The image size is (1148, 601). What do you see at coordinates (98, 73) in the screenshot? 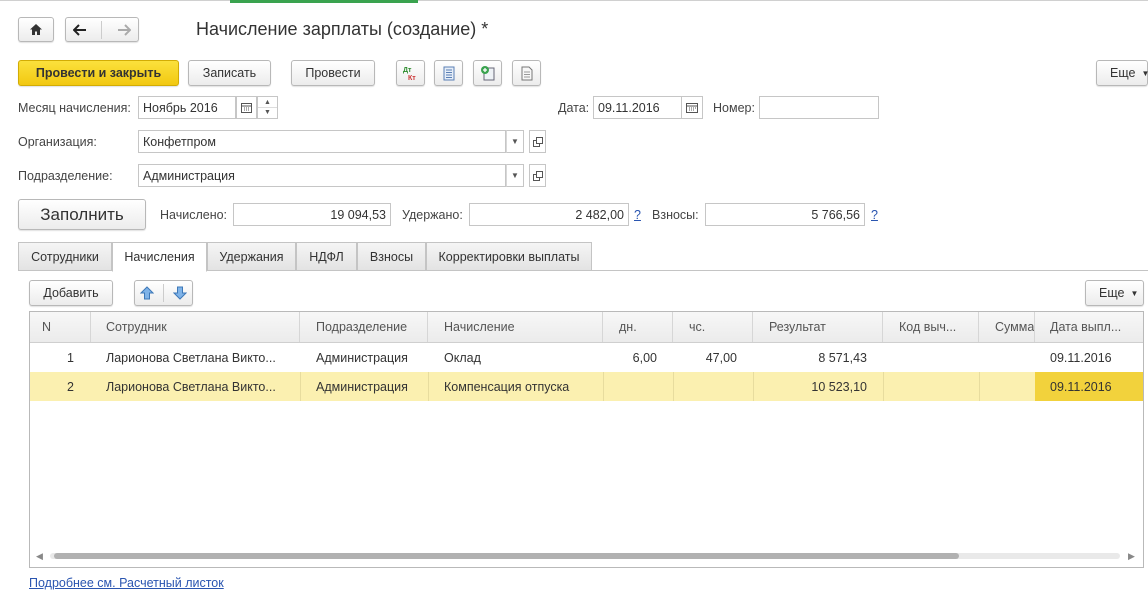
I see `post-and-close-button: Провести и закрыть` at bounding box center [98, 73].